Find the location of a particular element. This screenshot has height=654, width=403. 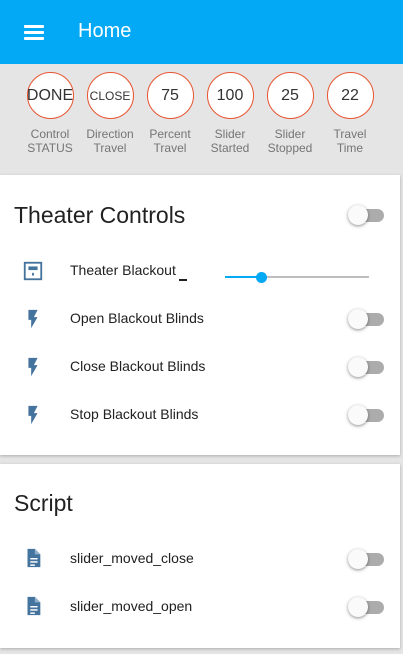

theater-blackout-label: Theater Blackout is located at coordinates (123, 270).